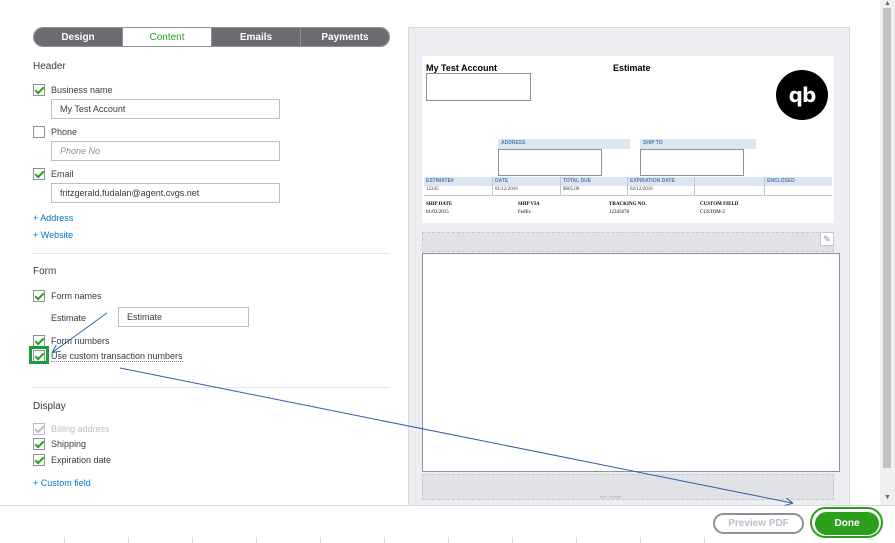  Describe the element at coordinates (39, 90) in the screenshot. I see `business-name-checkbox` at that location.